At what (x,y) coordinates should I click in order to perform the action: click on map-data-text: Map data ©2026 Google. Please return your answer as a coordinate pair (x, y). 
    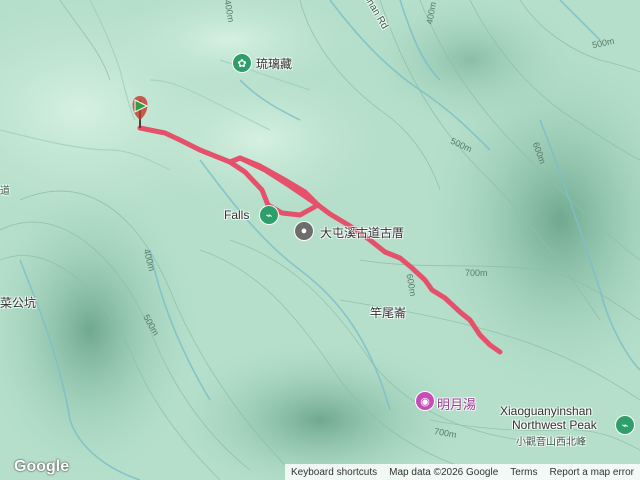
    Looking at the image, I should click on (444, 472).